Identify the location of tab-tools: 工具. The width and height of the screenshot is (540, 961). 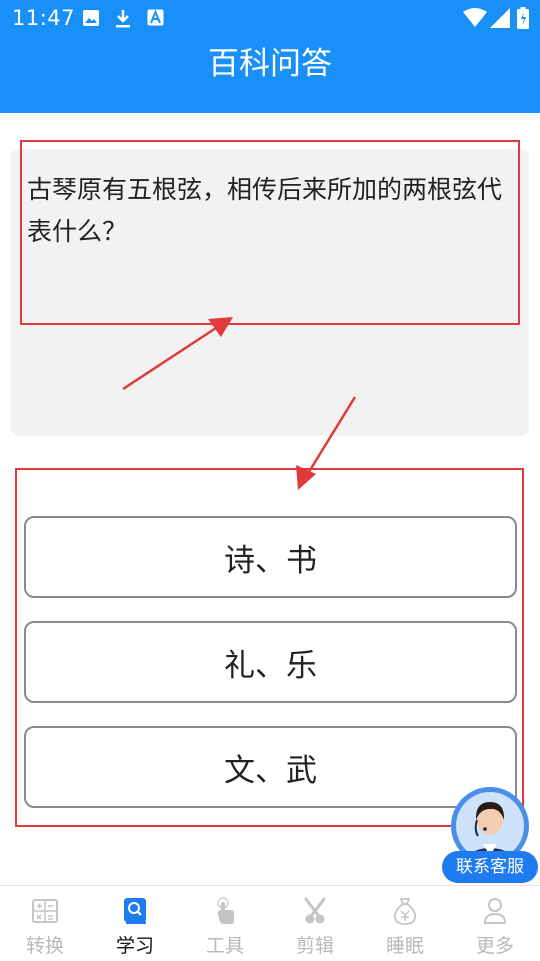
(225, 923).